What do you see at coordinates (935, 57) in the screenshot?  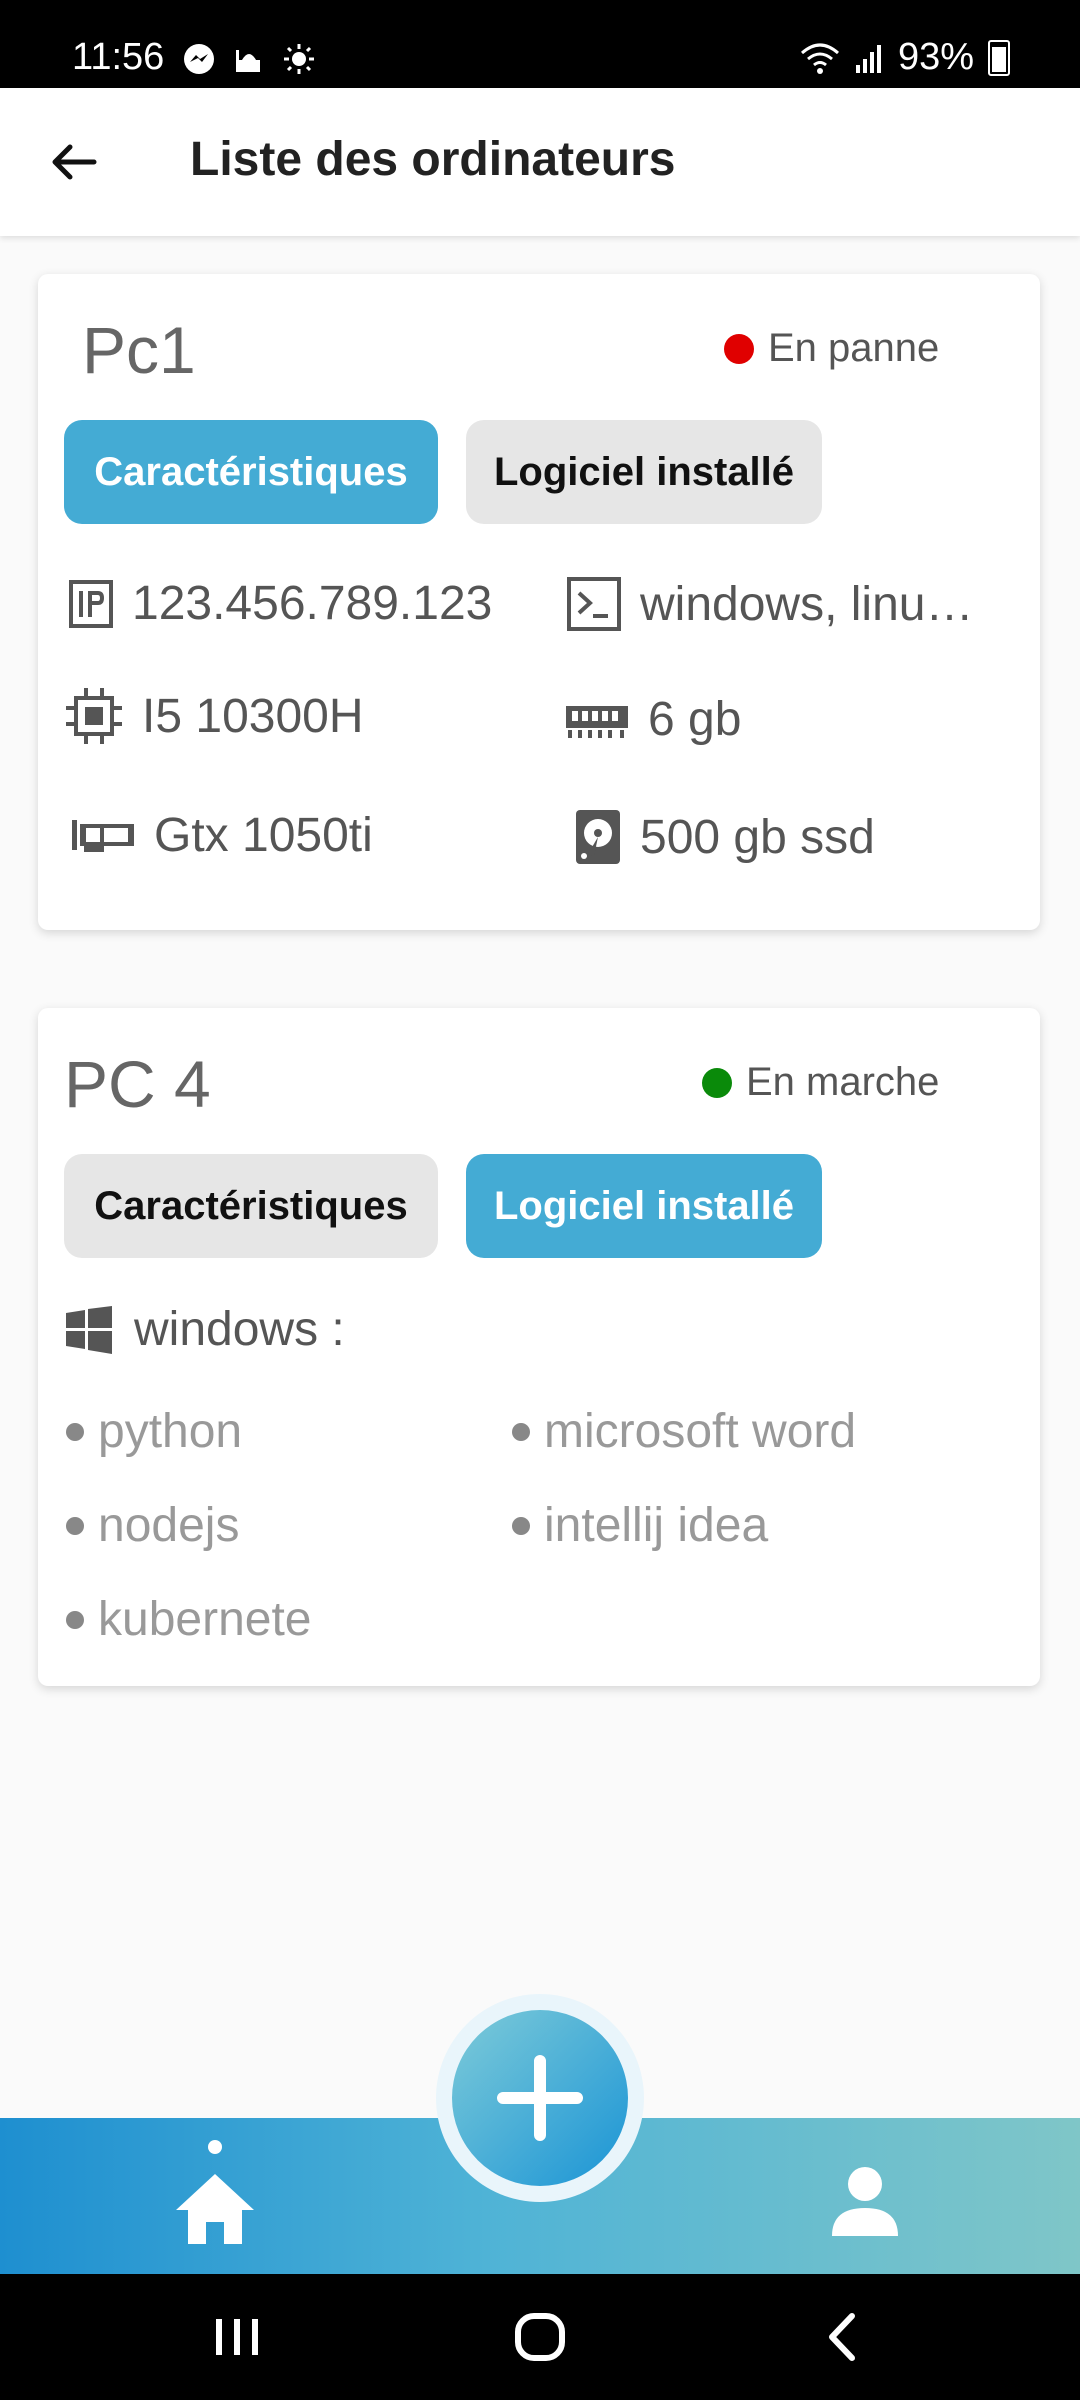 I see `battery-percent: 93%` at bounding box center [935, 57].